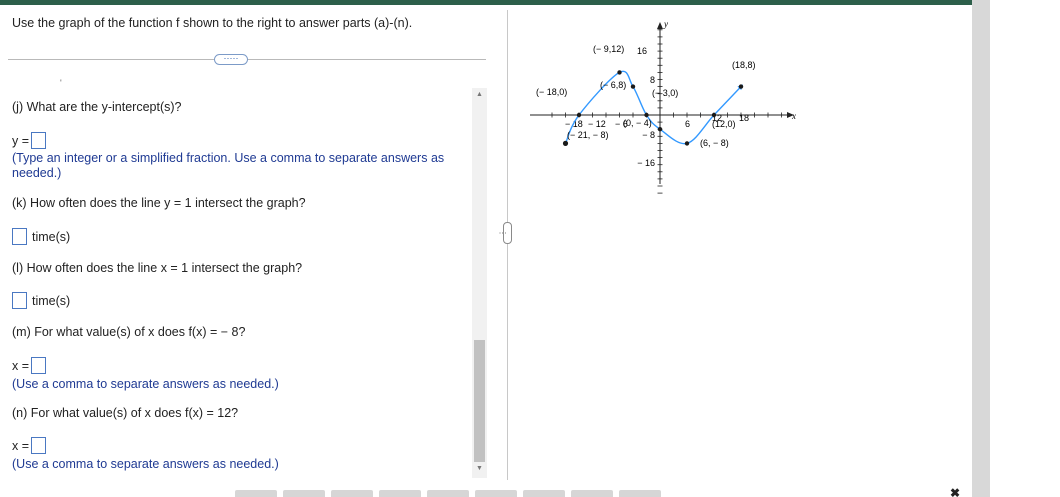  I want to click on point-label: (12,0), so click(724, 124).